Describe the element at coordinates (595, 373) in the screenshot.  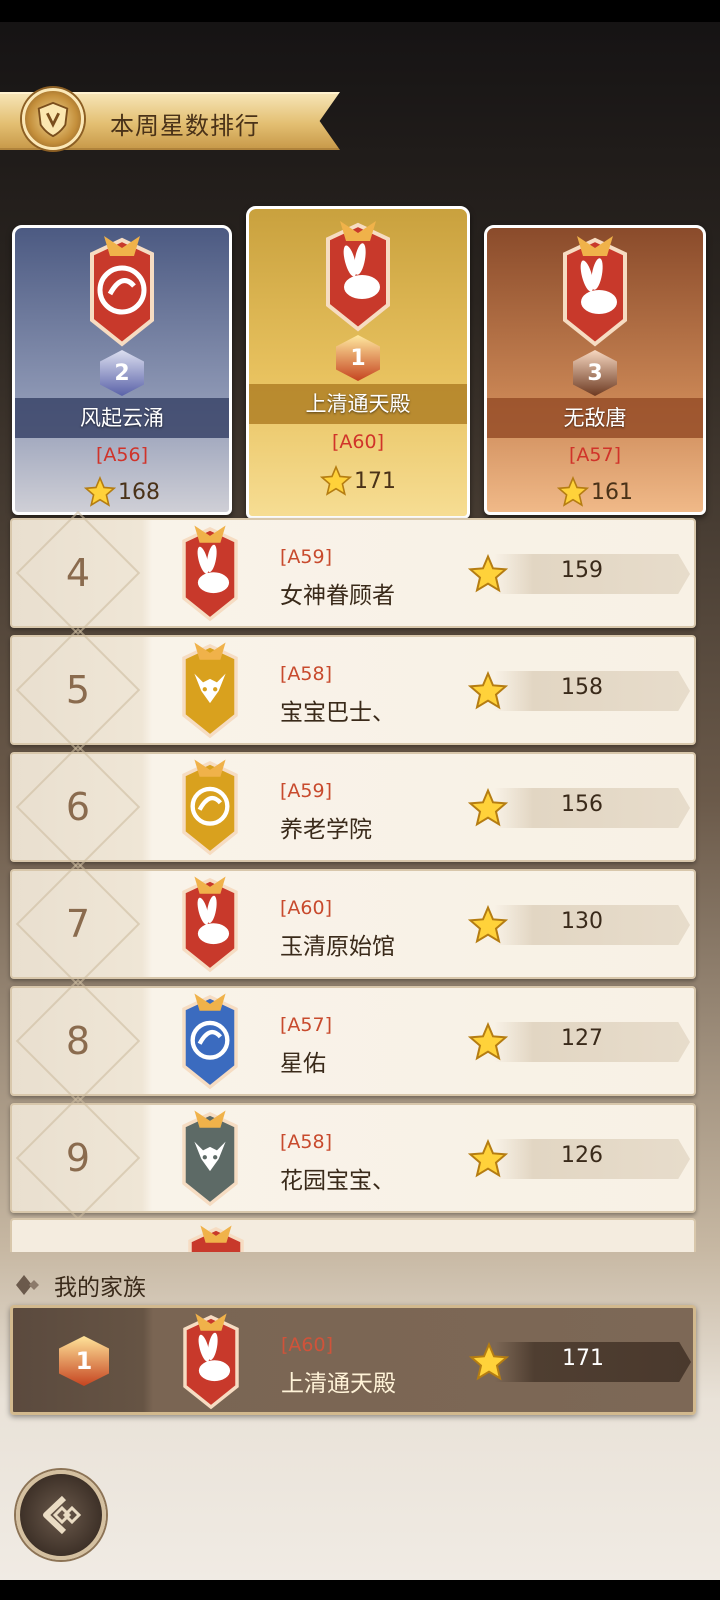
I see `rank-medal: 3` at that location.